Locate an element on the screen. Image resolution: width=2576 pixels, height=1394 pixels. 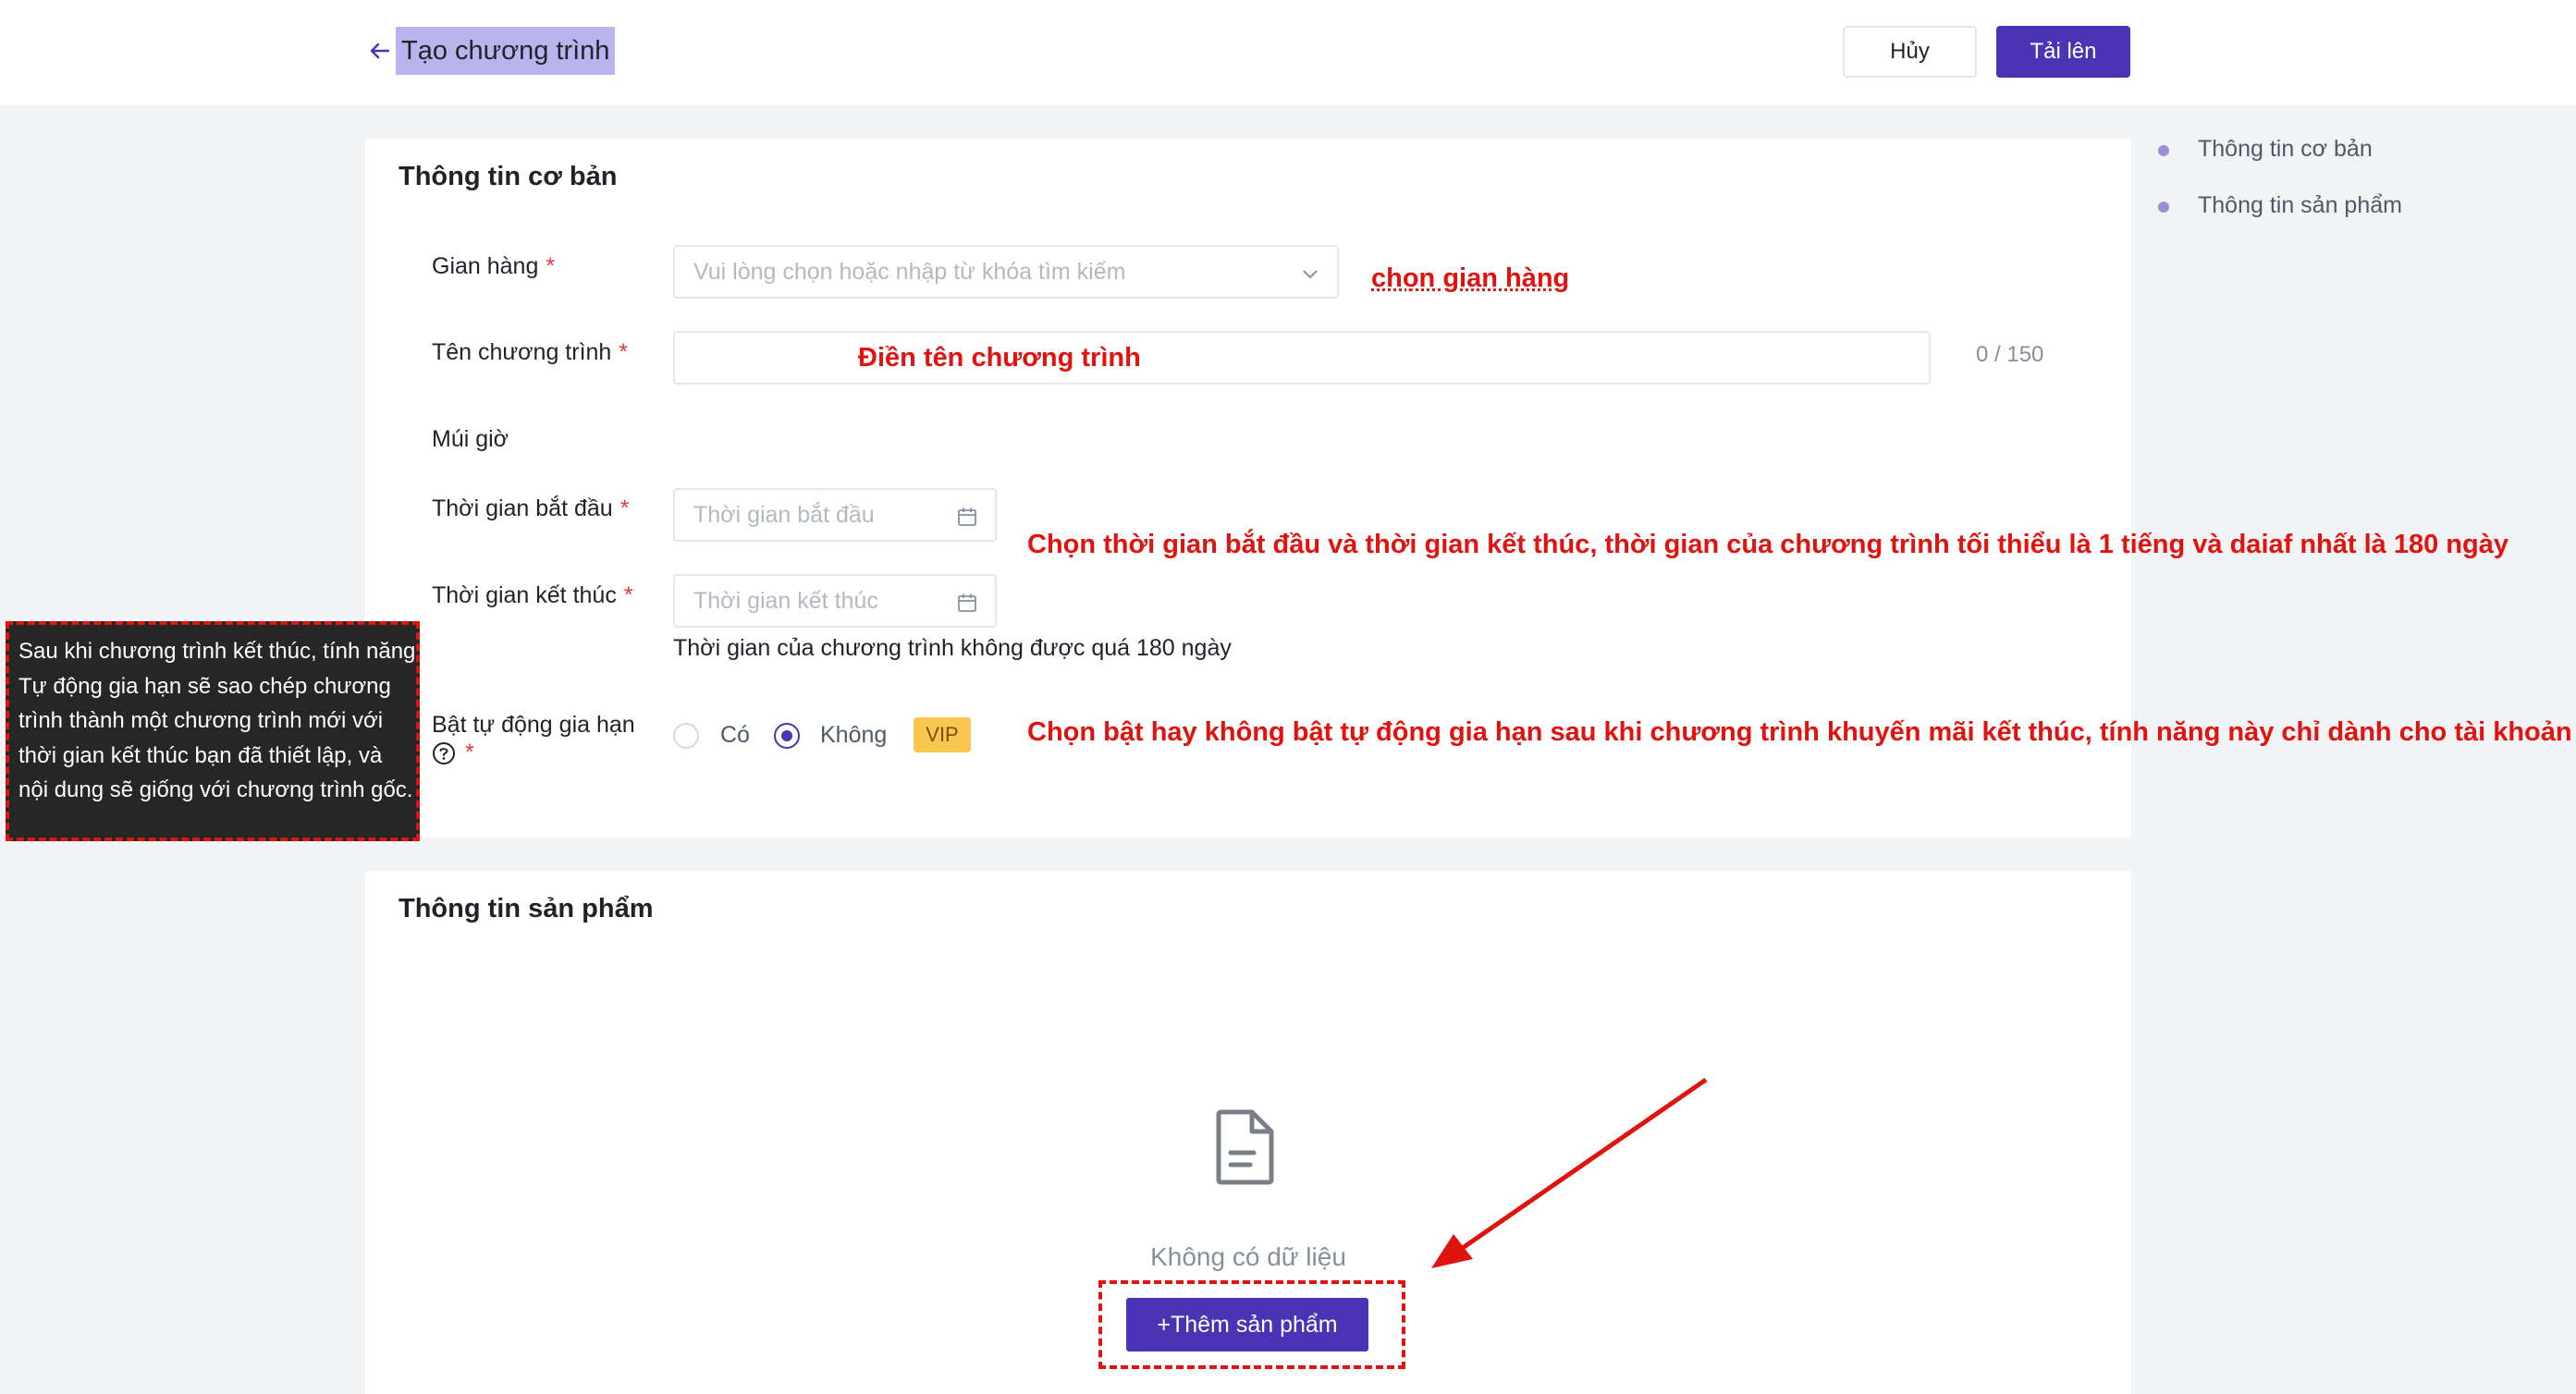
shop-label: Gian hàng * is located at coordinates (494, 266).